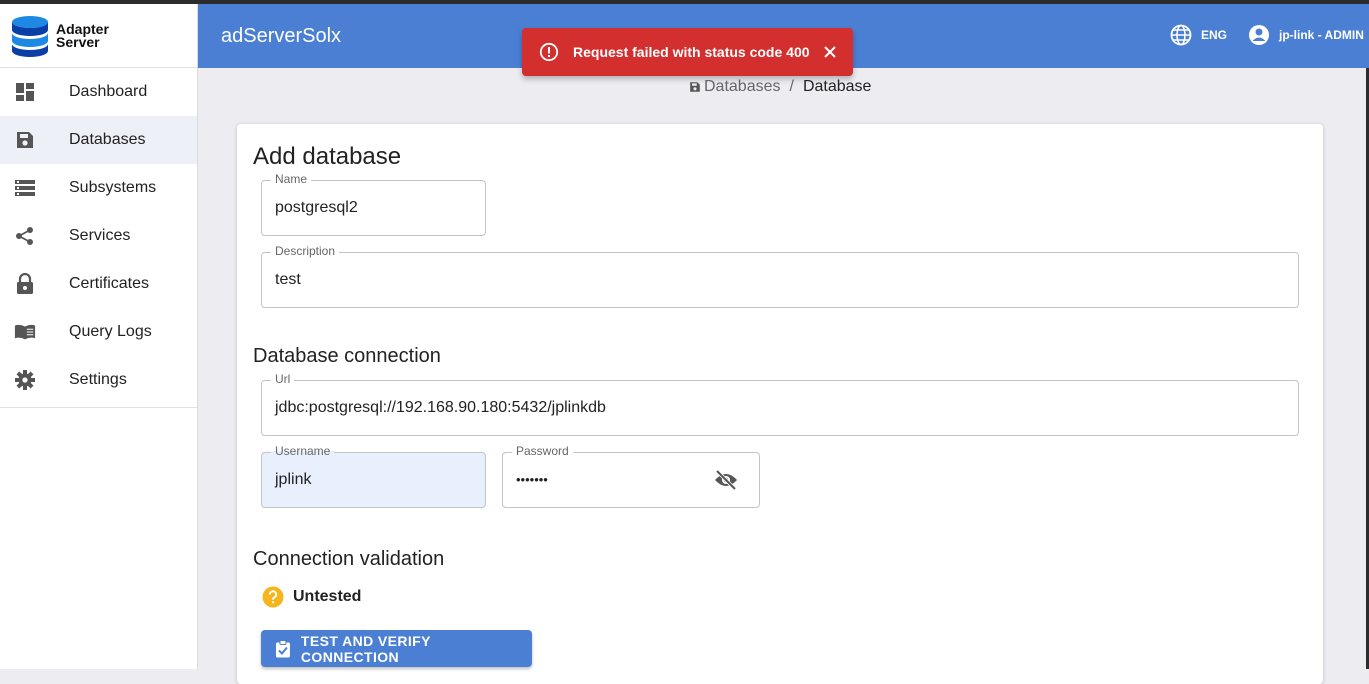 The width and height of the screenshot is (1369, 684). What do you see at coordinates (288, 279) in the screenshot?
I see `description-field-value: test` at bounding box center [288, 279].